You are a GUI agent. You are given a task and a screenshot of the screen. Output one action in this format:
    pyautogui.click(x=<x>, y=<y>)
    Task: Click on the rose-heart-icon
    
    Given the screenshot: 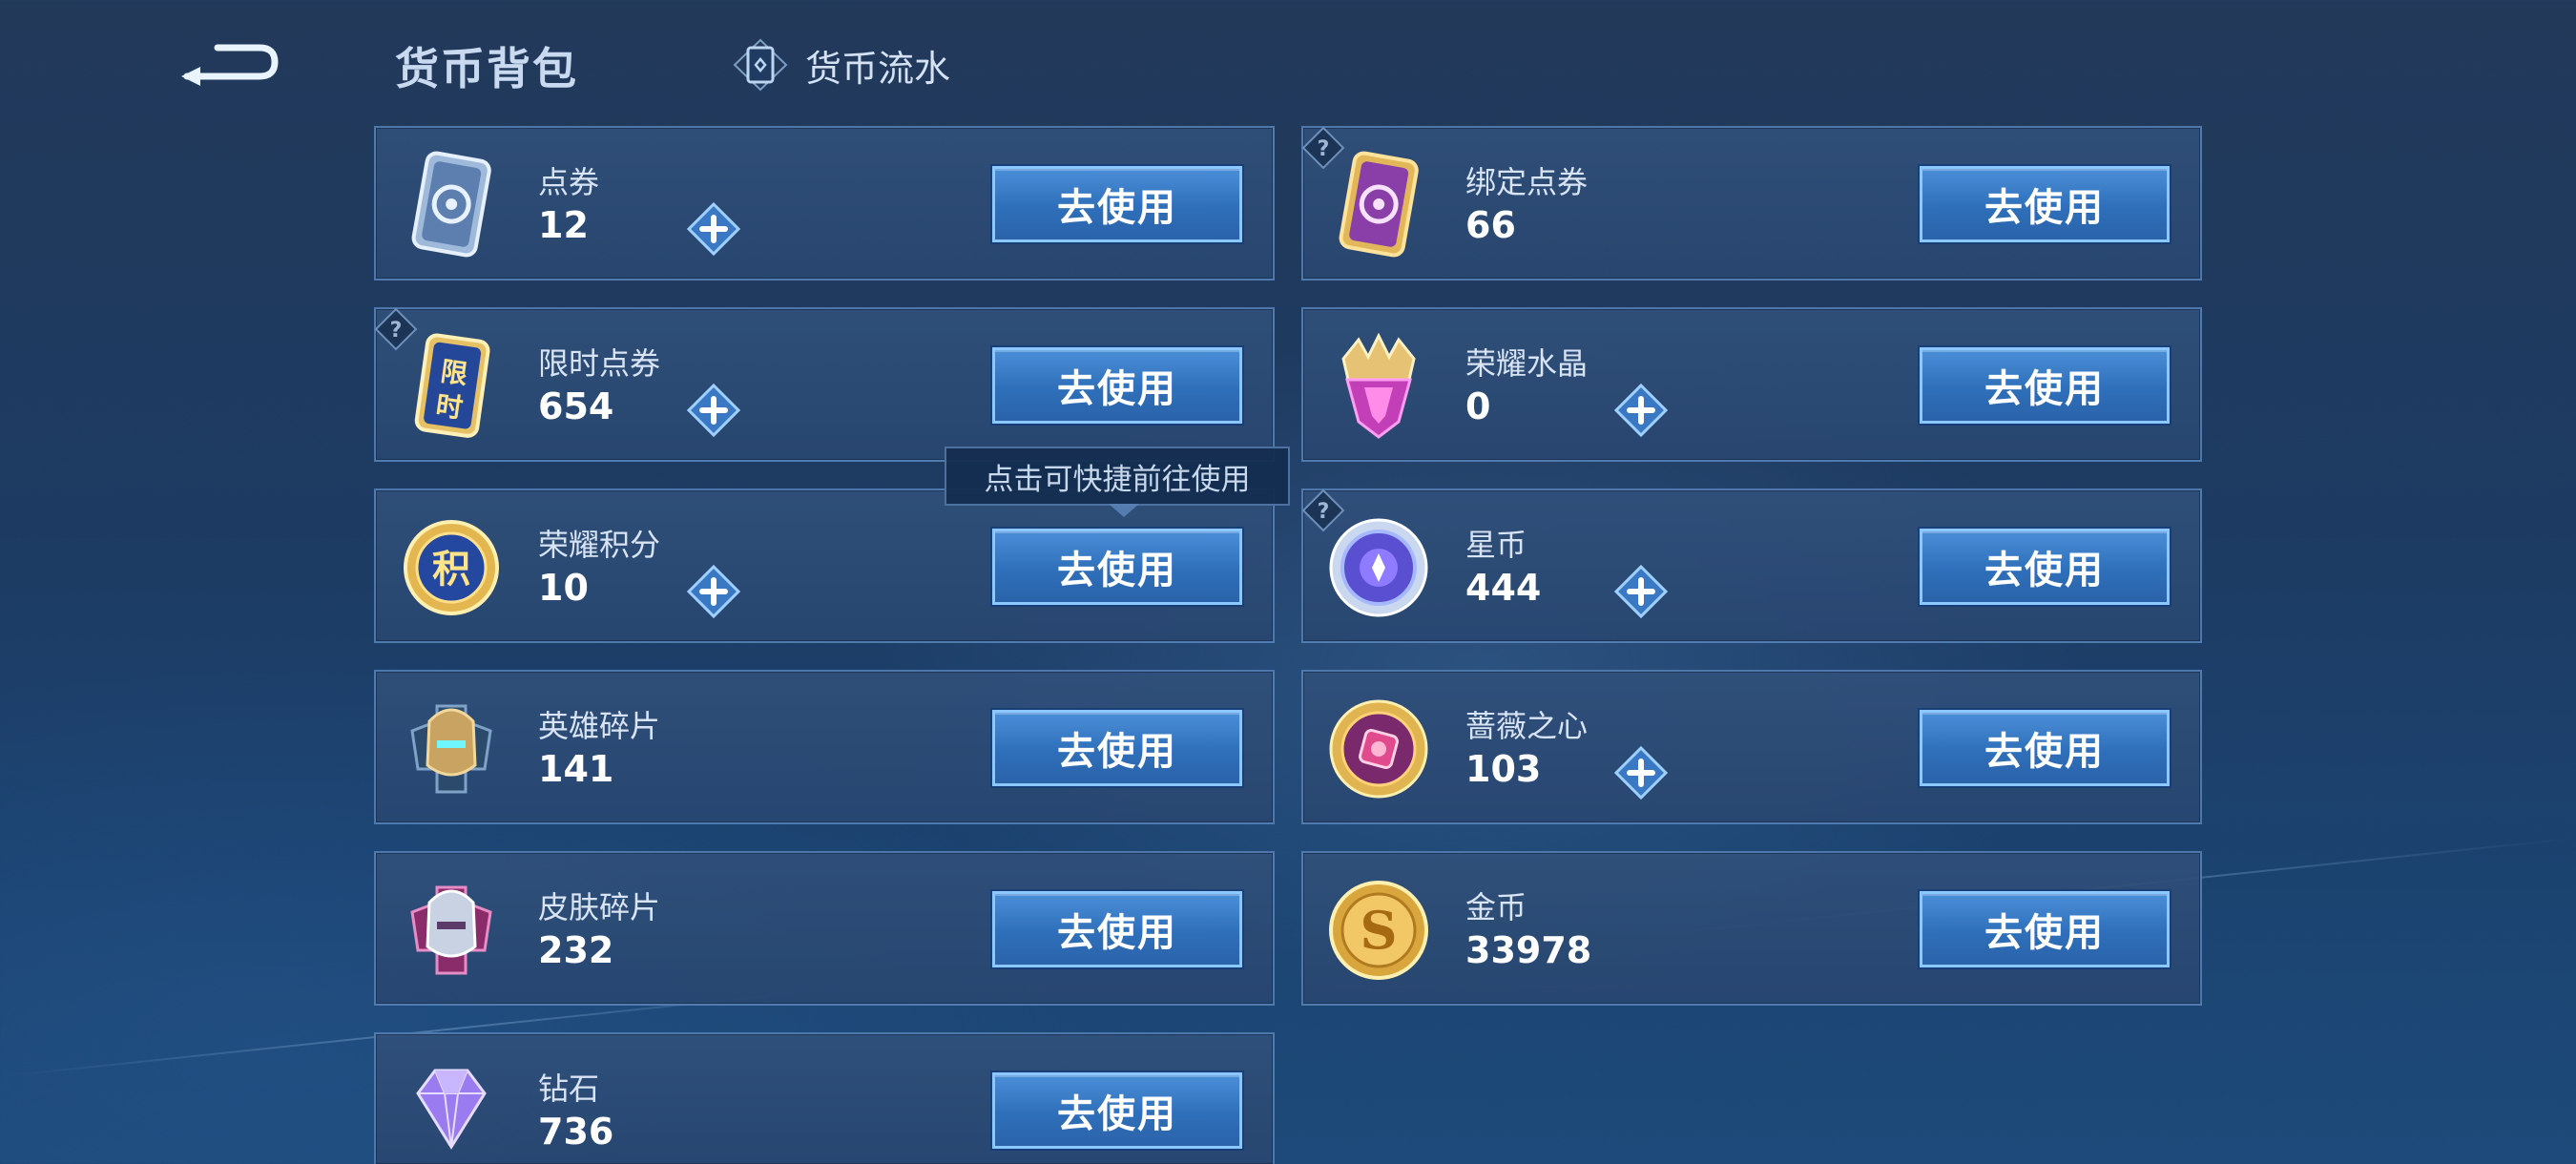 What is the action you would take?
    pyautogui.click(x=1378, y=749)
    